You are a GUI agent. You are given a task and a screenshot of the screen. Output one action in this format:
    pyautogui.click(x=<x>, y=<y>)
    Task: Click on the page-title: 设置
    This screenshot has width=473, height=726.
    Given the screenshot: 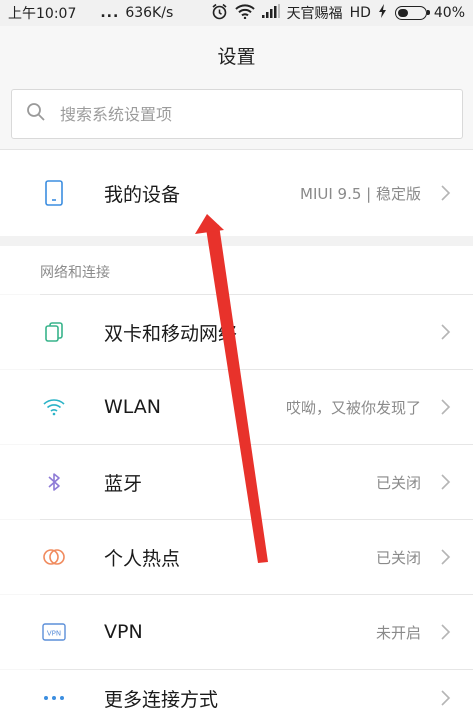 What is the action you would take?
    pyautogui.click(x=236, y=56)
    